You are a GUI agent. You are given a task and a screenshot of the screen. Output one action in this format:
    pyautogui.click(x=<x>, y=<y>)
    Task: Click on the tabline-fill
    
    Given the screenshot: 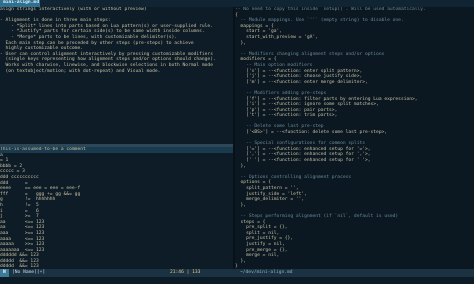 What is the action you would take?
    pyautogui.click(x=257, y=3)
    